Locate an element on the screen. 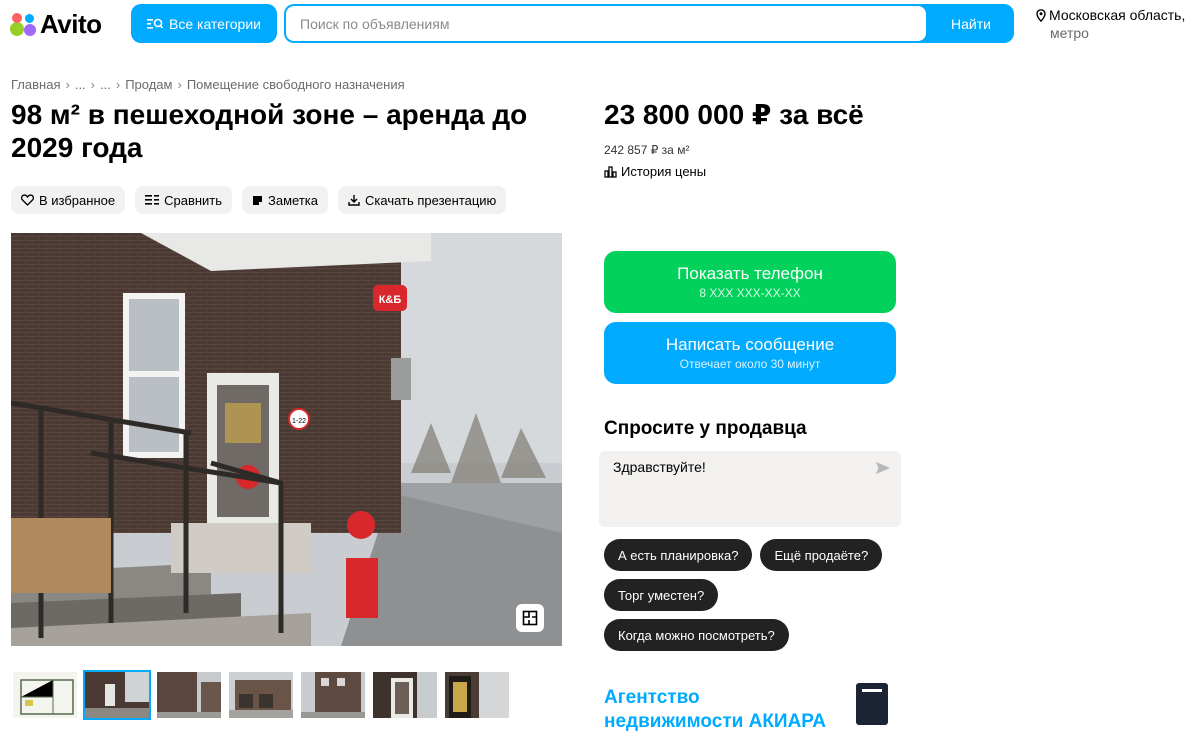 This screenshot has height=734, width=1200. favorite-button: В избранное is located at coordinates (68, 200).